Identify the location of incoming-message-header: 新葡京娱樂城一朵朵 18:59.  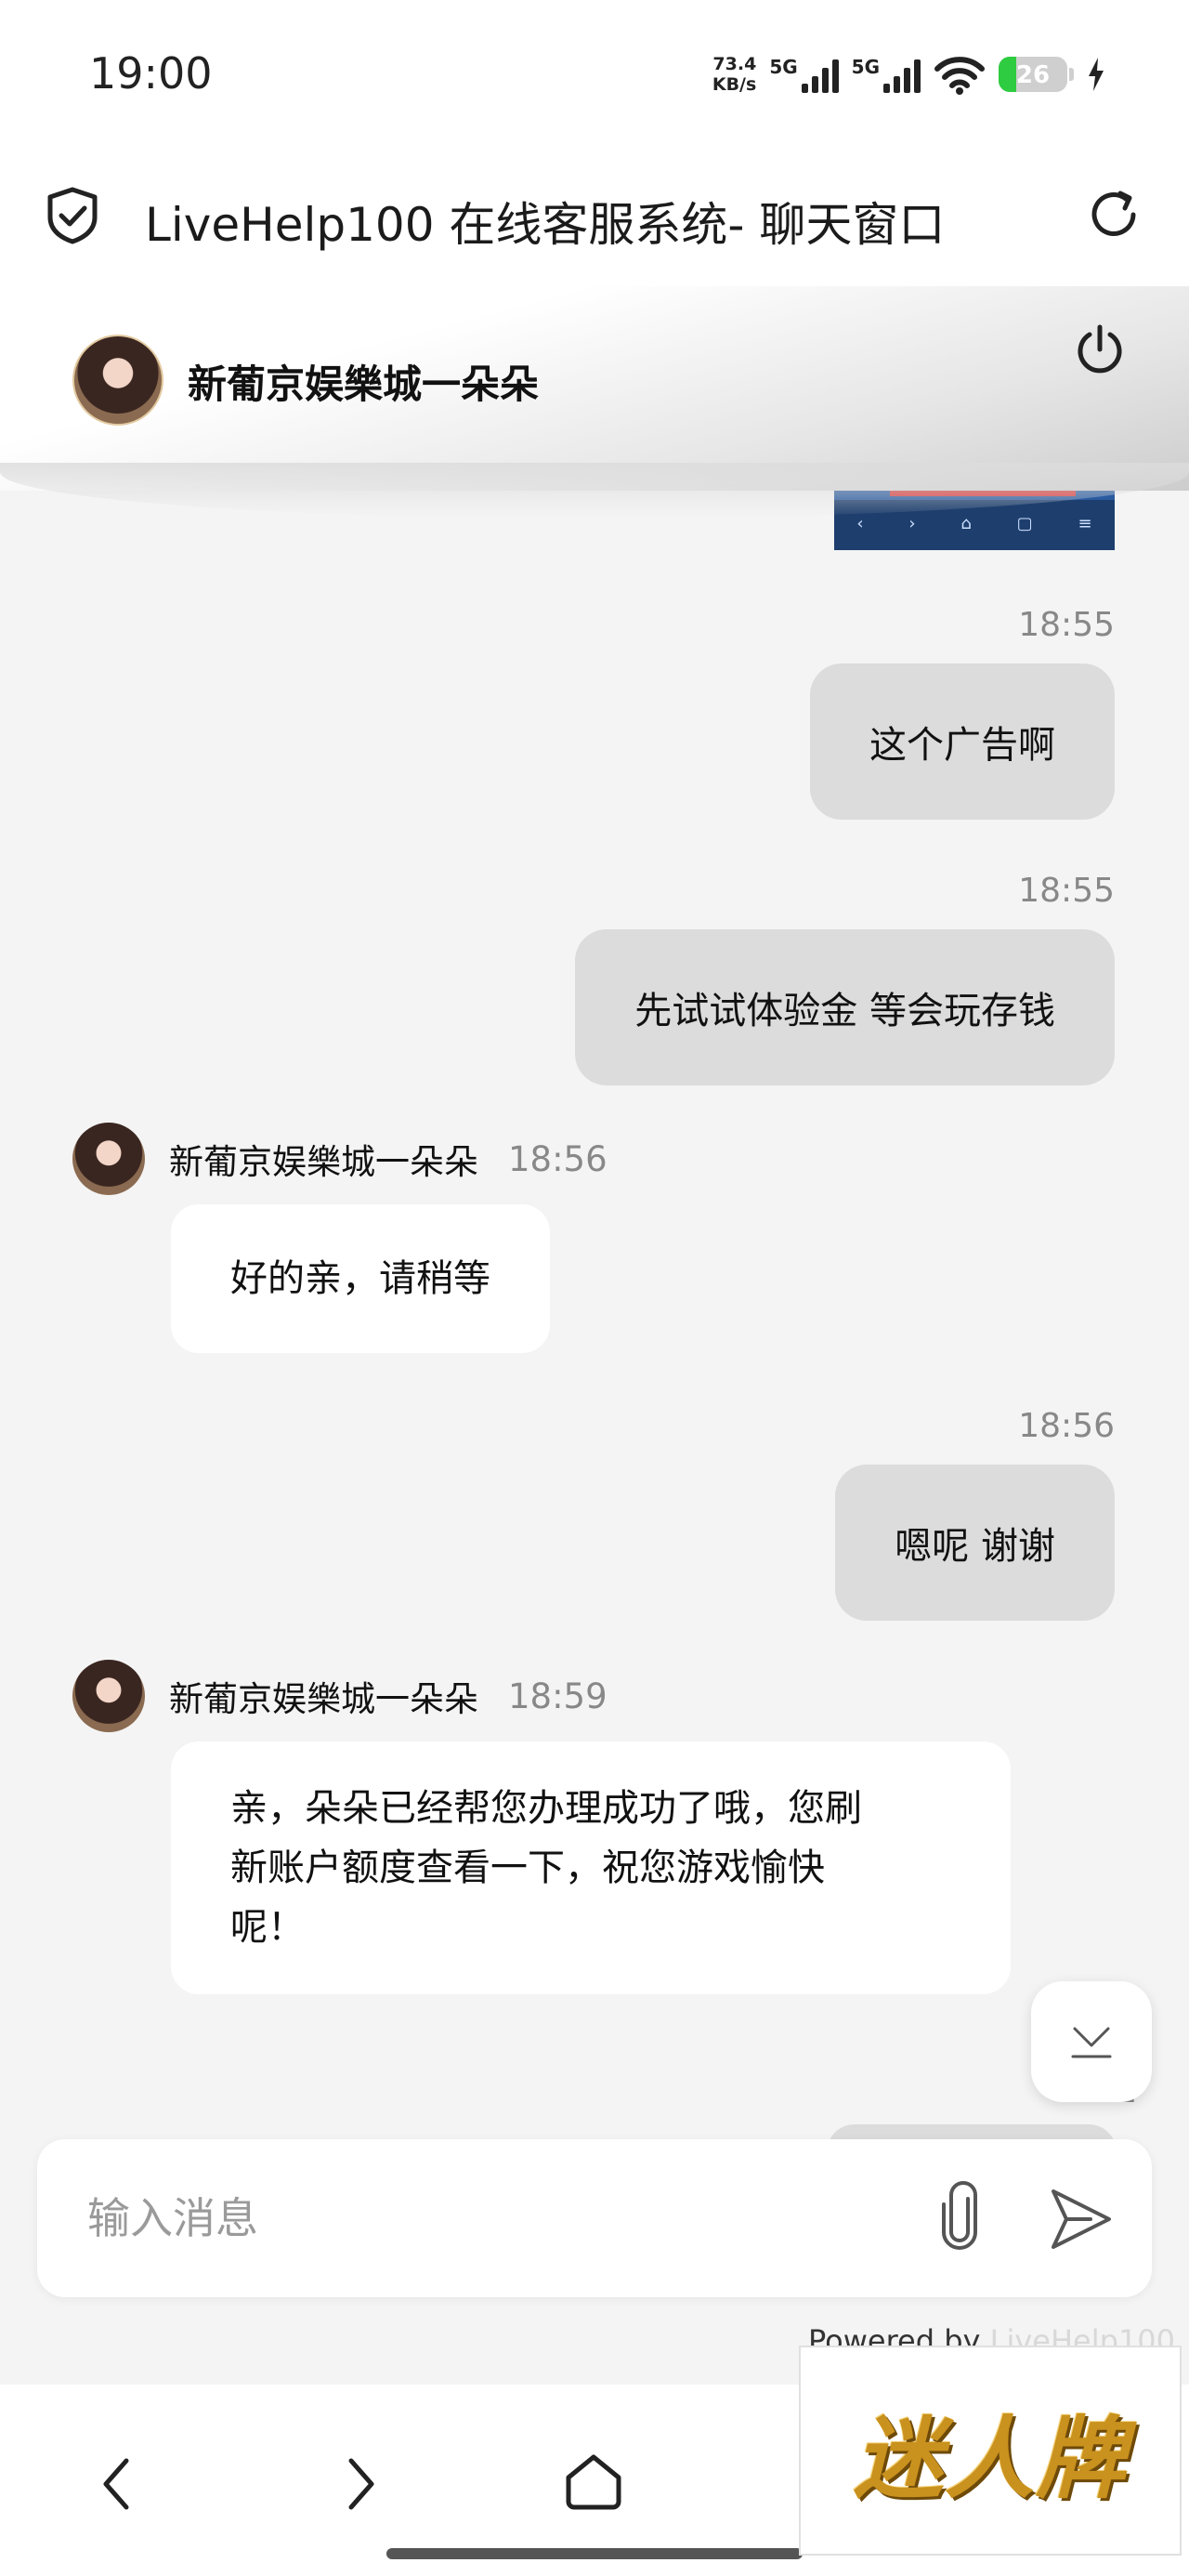
(340, 1696).